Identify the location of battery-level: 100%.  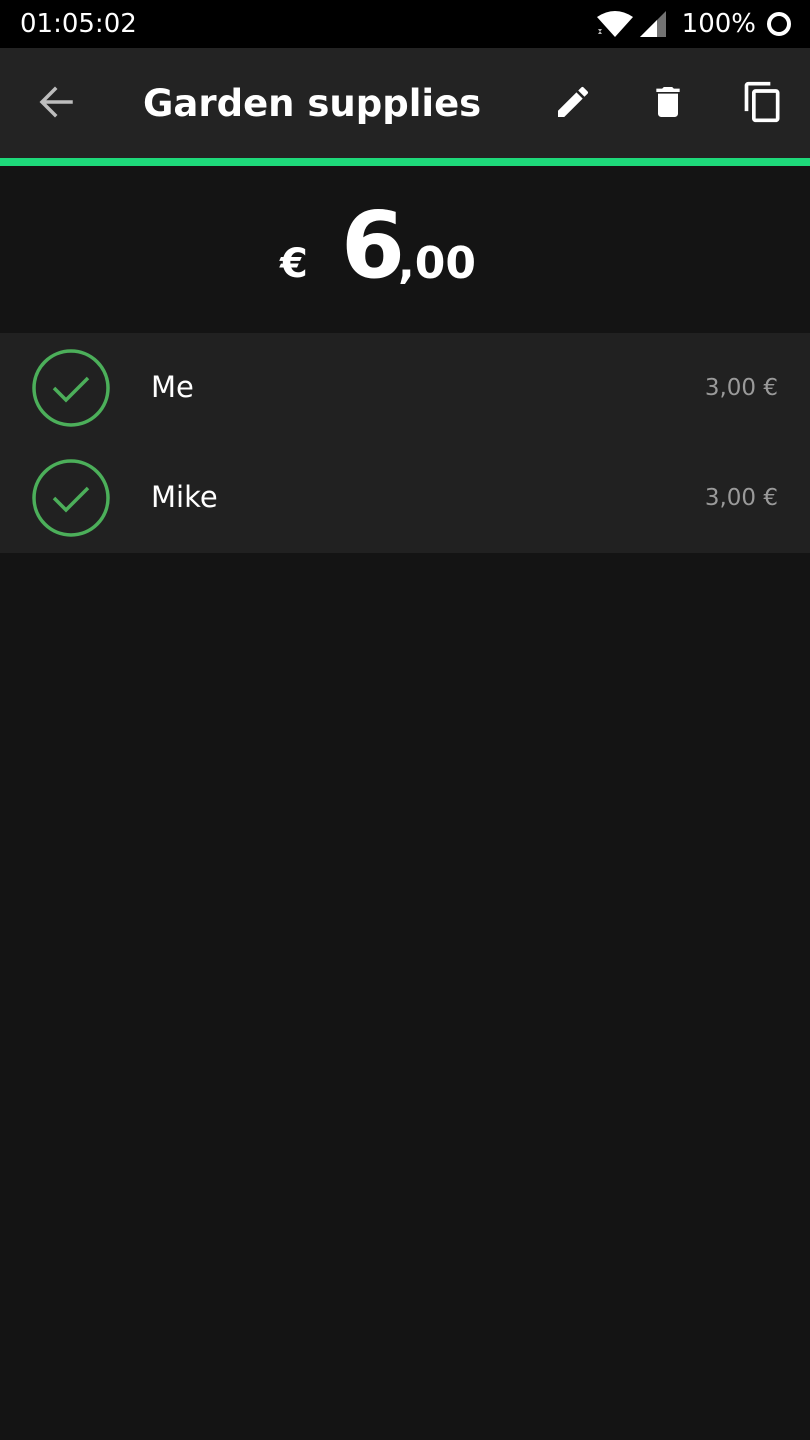
(718, 24).